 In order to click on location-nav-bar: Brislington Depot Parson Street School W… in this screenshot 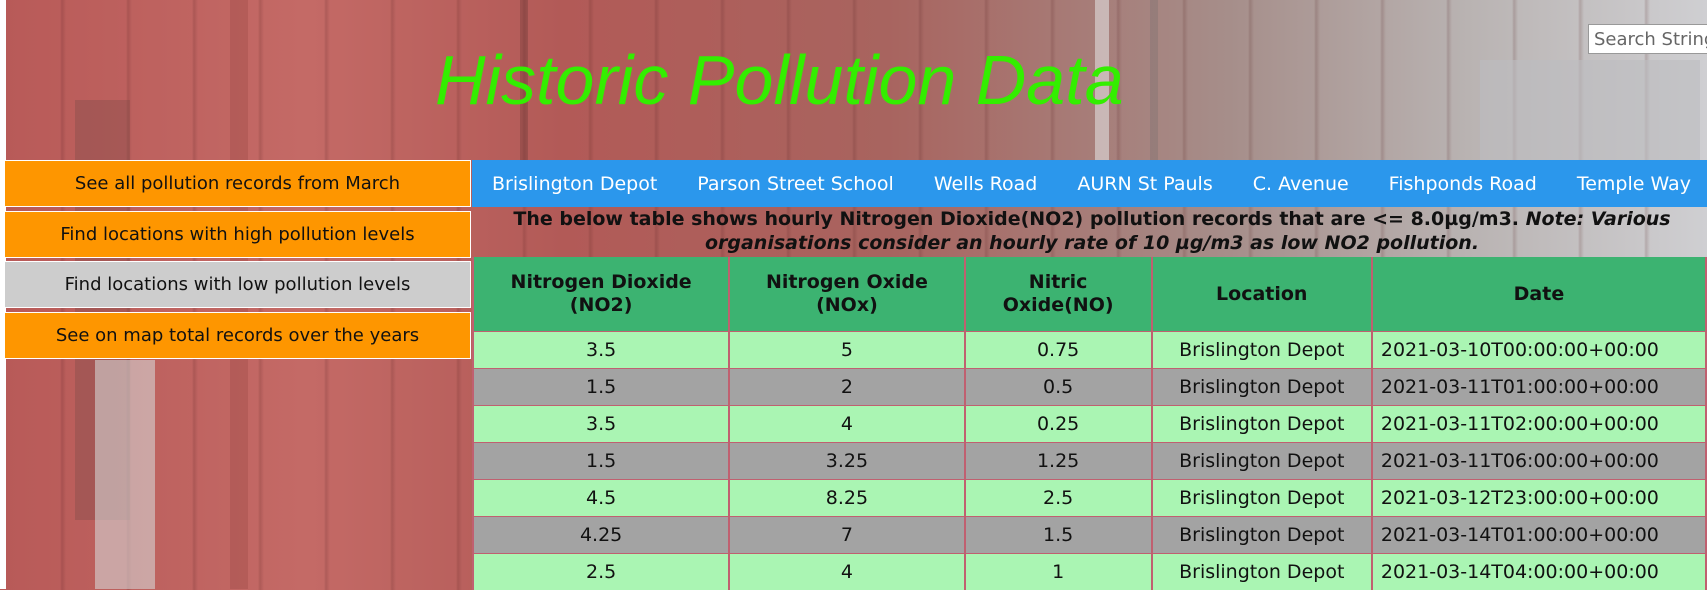, I will do `click(1089, 183)`.